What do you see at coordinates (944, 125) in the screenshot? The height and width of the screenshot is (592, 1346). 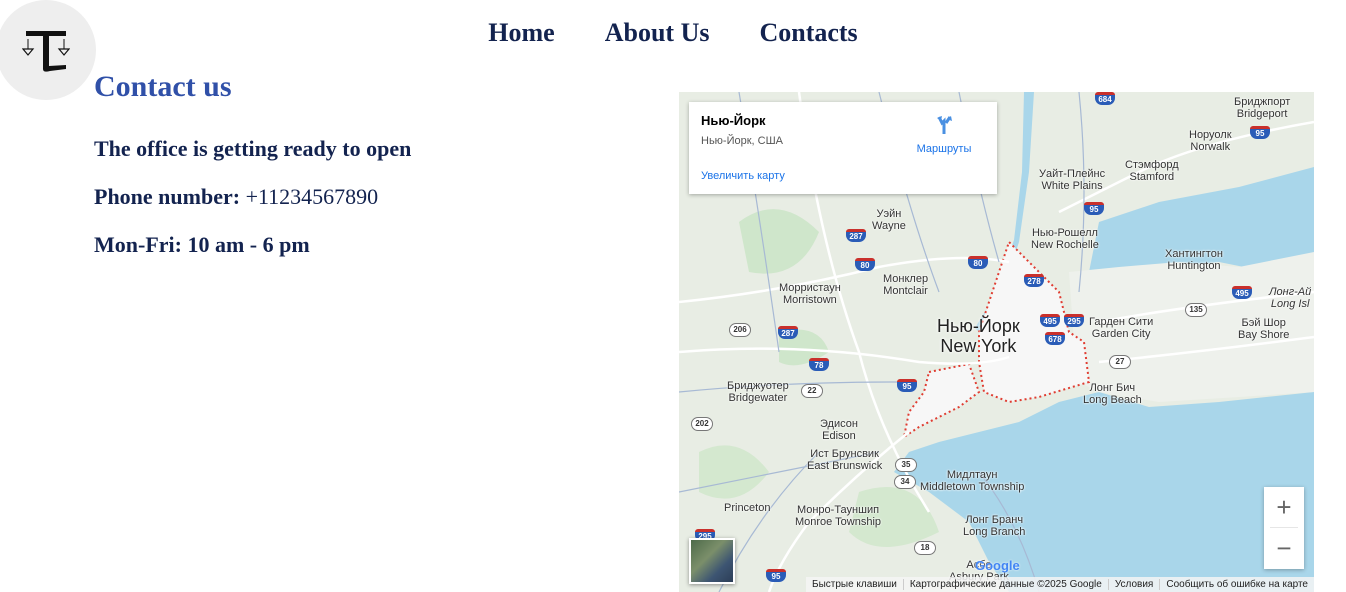 I see `directions-icon` at bounding box center [944, 125].